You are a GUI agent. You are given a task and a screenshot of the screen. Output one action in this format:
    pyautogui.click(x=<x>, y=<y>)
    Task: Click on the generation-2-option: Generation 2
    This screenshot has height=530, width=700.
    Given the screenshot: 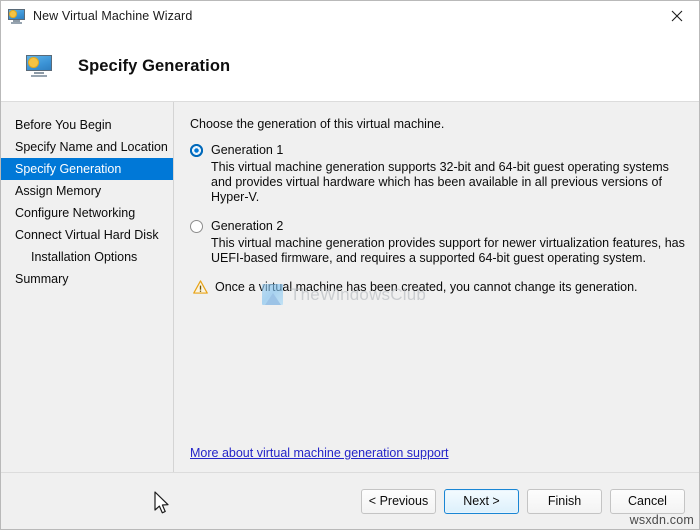 What is the action you would take?
    pyautogui.click(x=437, y=226)
    